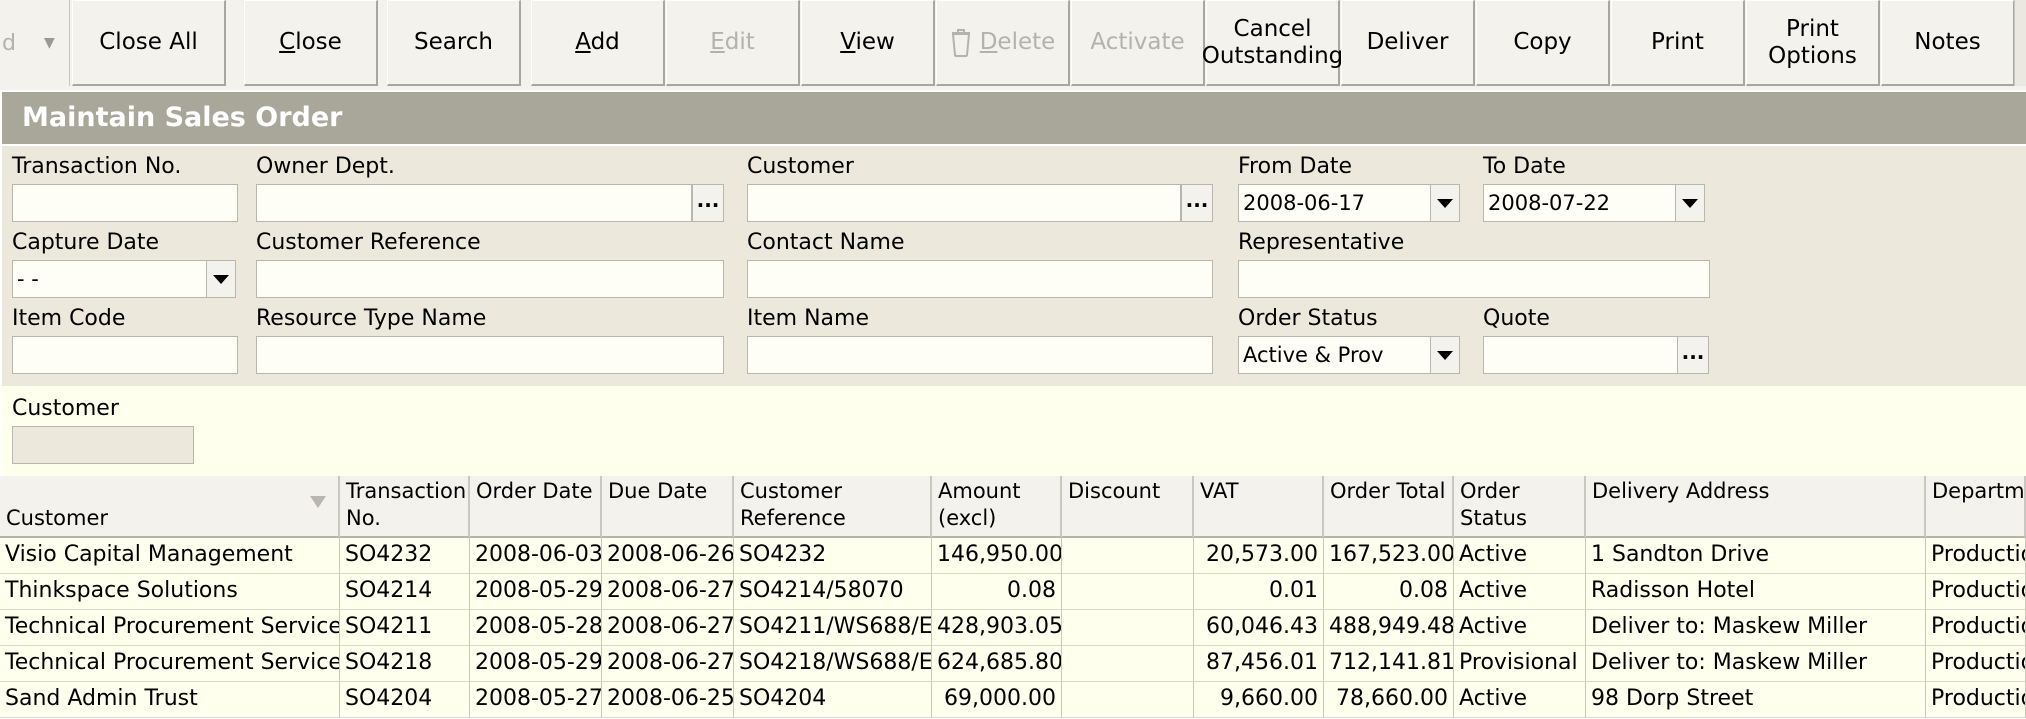 This screenshot has width=2026, height=719. What do you see at coordinates (1581, 355) in the screenshot?
I see `quote-input` at bounding box center [1581, 355].